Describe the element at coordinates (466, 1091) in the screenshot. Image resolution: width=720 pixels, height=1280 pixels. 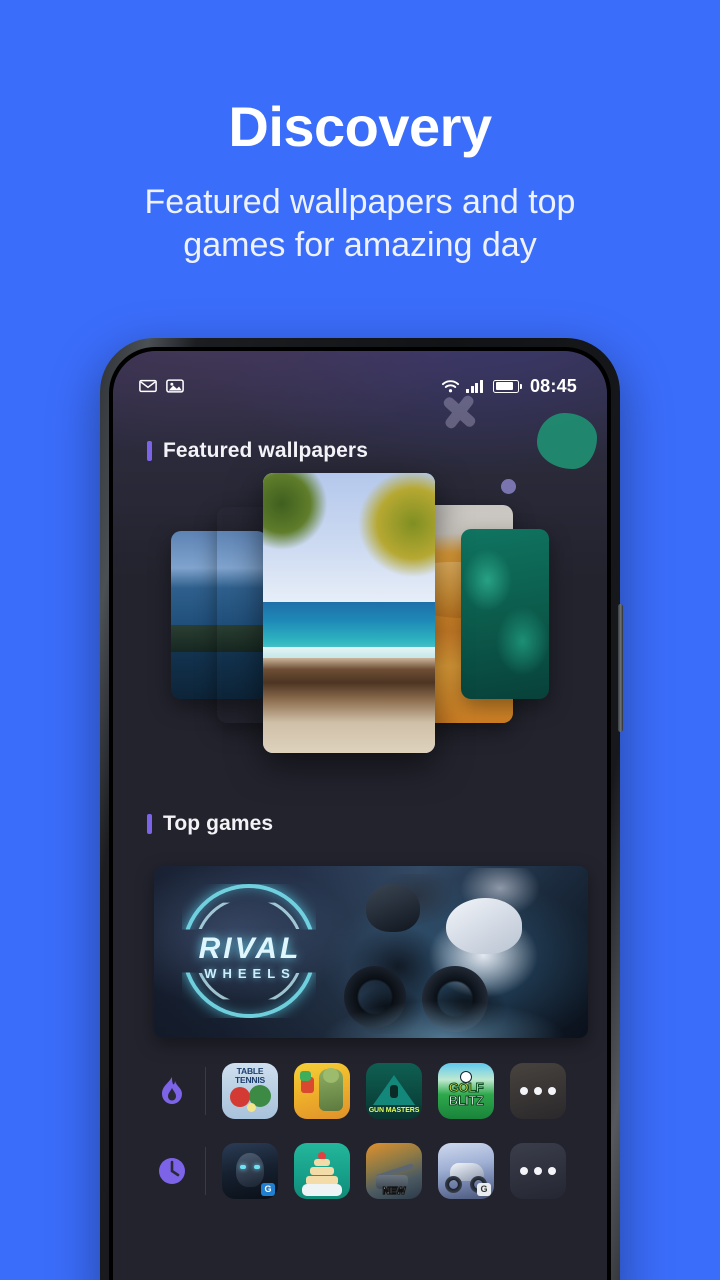
I see `game-tile-golf-blitz: GOLF BLITZ` at that location.